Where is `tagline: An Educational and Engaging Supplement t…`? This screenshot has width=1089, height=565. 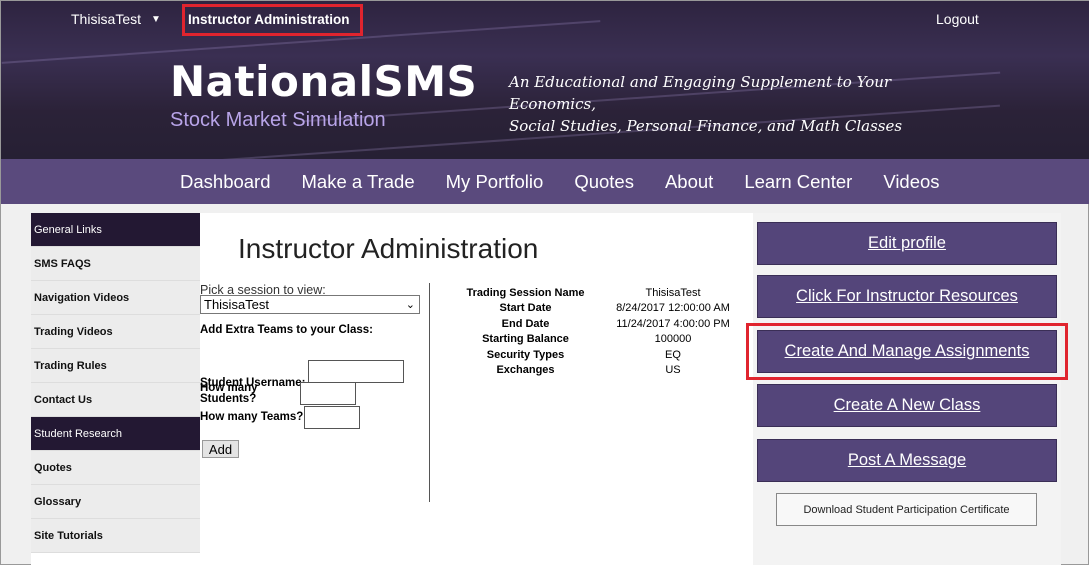
tagline: An Educational and Engaging Supplement t… is located at coordinates (739, 104).